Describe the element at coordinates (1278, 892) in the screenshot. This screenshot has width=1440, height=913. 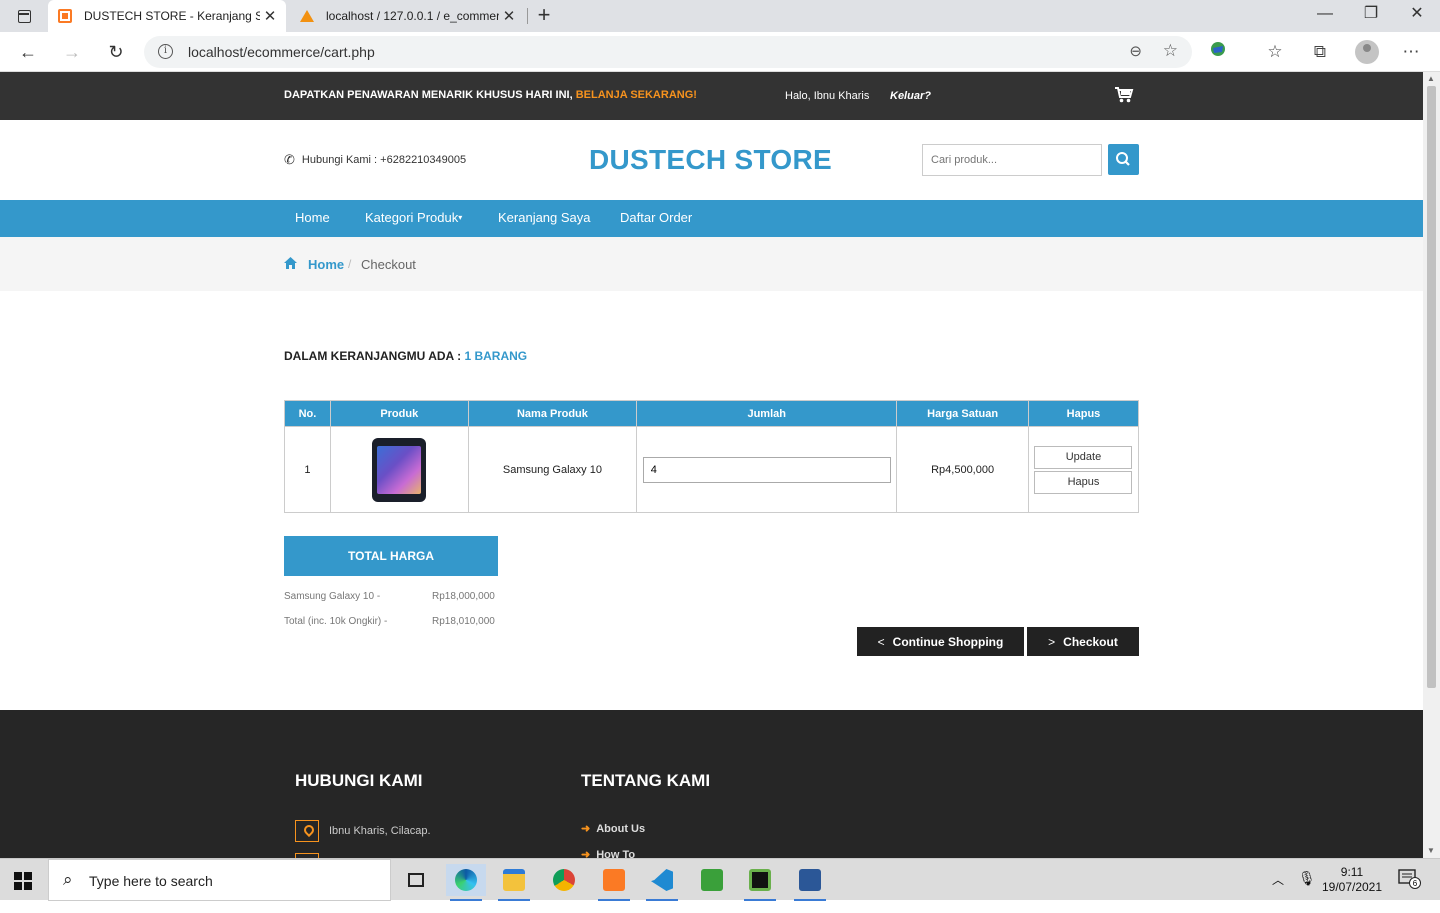
I see `show-hidden-icons: ︿` at that location.